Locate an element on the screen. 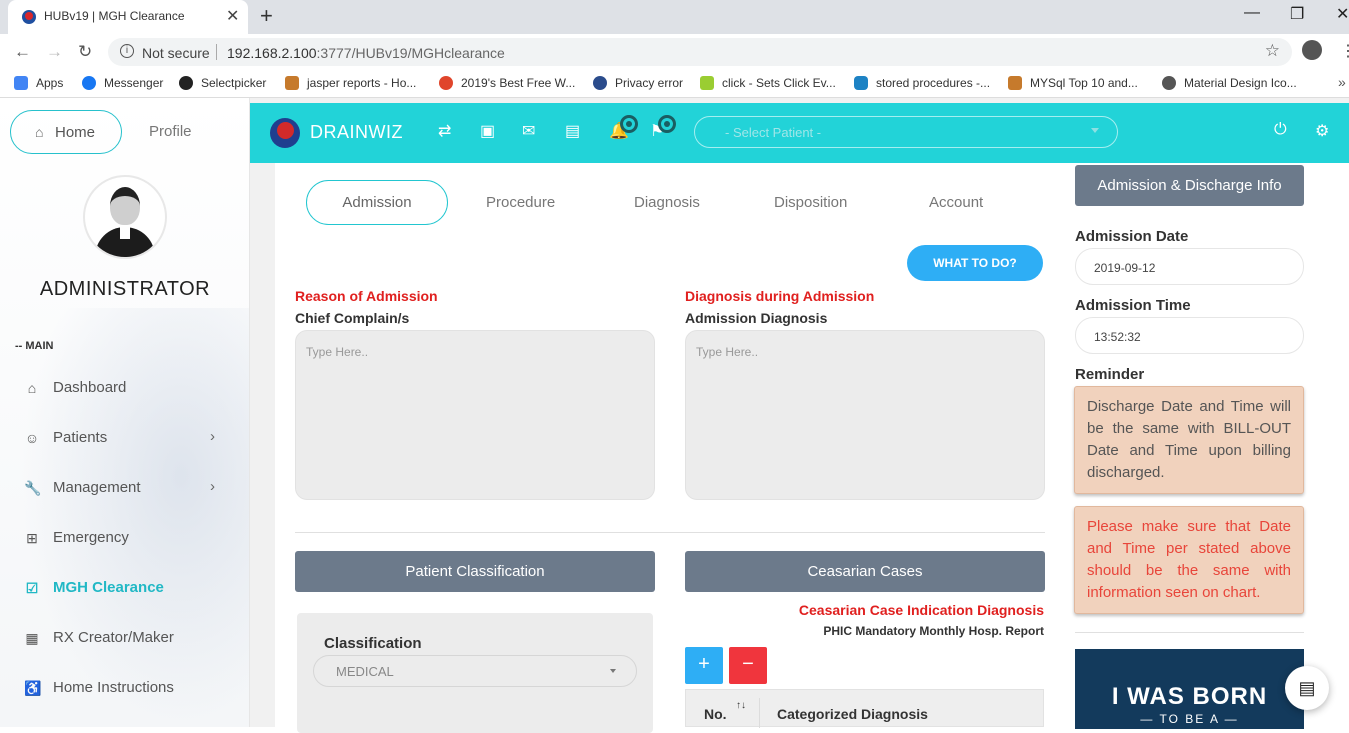 This screenshot has width=1349, height=733. sidebar-item-home-instructions: ♿ Home Instructions is located at coordinates (129, 689).